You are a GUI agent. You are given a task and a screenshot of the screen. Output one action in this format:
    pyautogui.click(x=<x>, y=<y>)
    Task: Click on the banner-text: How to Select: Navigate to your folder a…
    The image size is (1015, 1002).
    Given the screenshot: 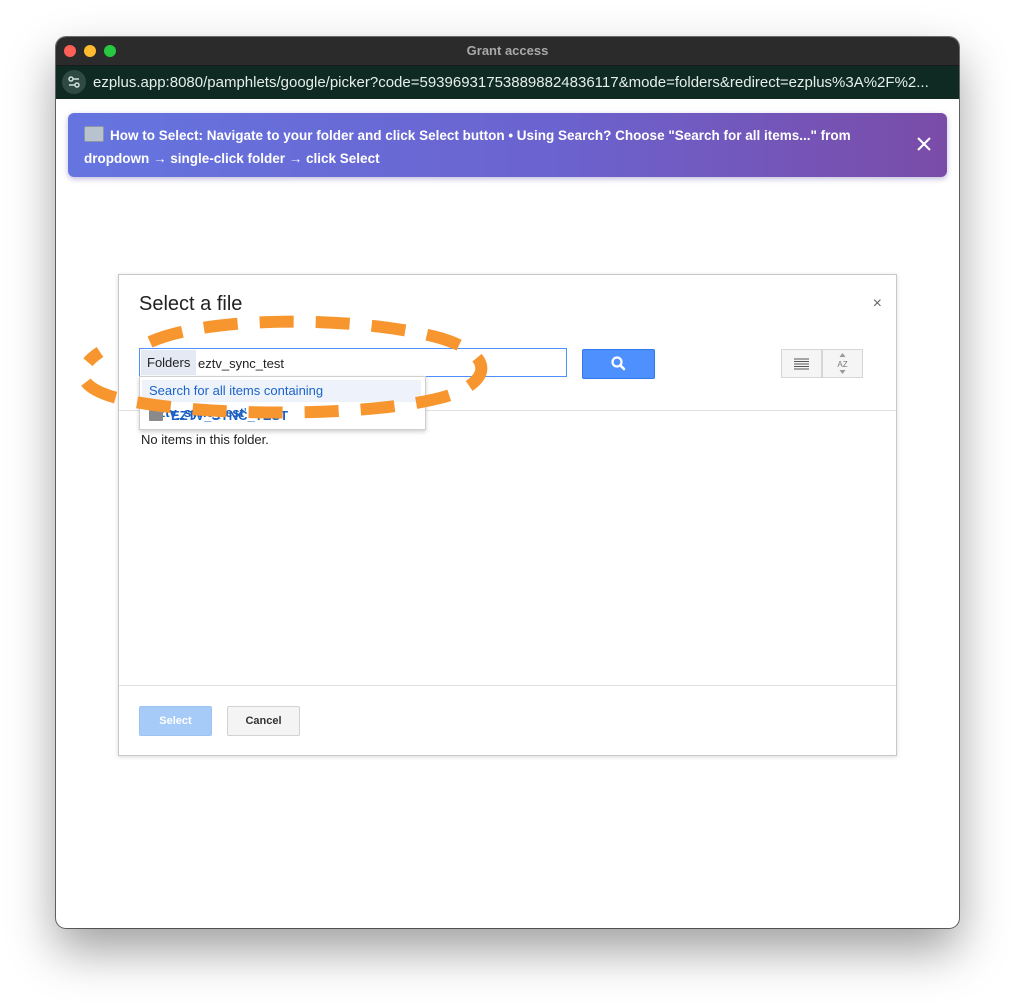 What is the action you would take?
    pyautogui.click(x=467, y=147)
    